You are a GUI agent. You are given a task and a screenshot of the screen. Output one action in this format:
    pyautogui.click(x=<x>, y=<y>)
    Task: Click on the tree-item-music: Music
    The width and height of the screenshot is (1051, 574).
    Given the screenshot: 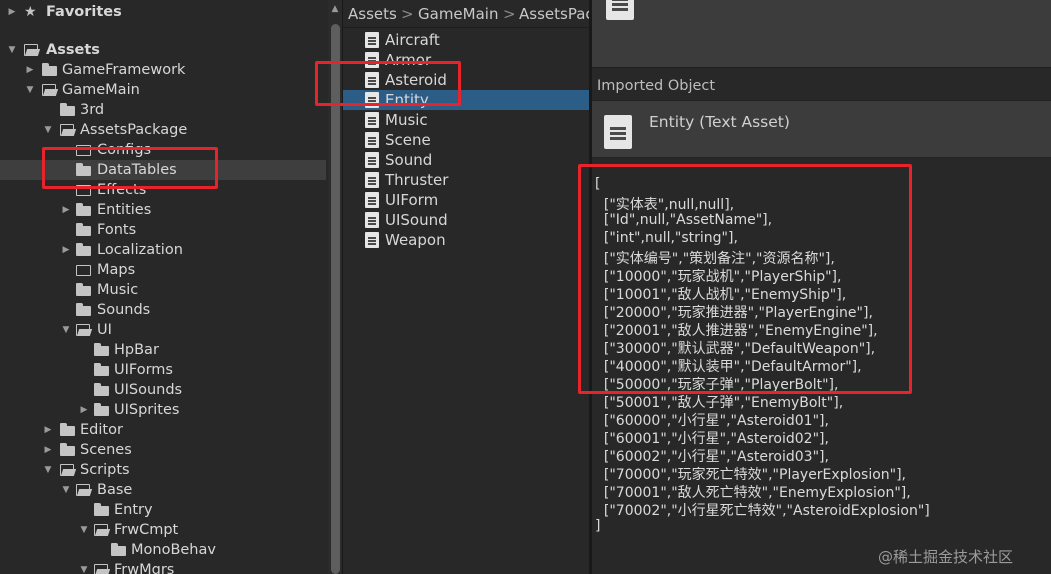 What is the action you would take?
    pyautogui.click(x=163, y=290)
    